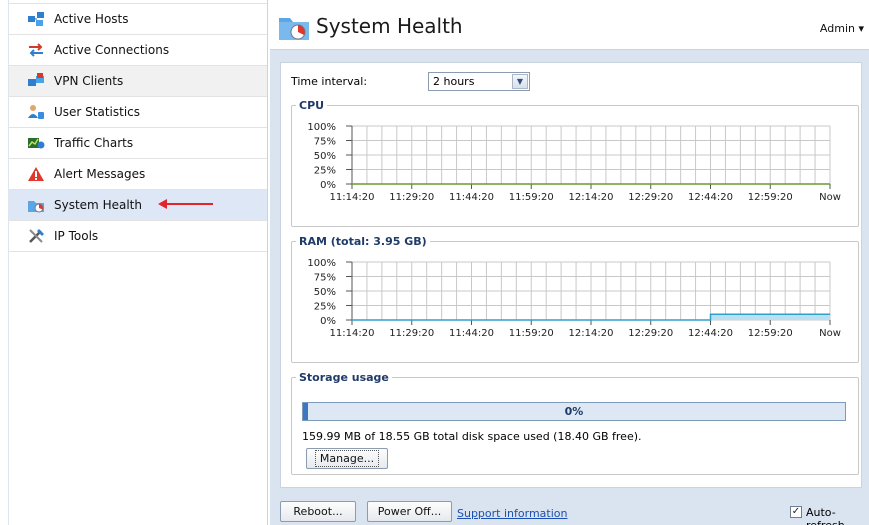 This screenshot has width=869, height=525. What do you see at coordinates (344, 377) in the screenshot?
I see `storage-legend: Storage usage` at bounding box center [344, 377].